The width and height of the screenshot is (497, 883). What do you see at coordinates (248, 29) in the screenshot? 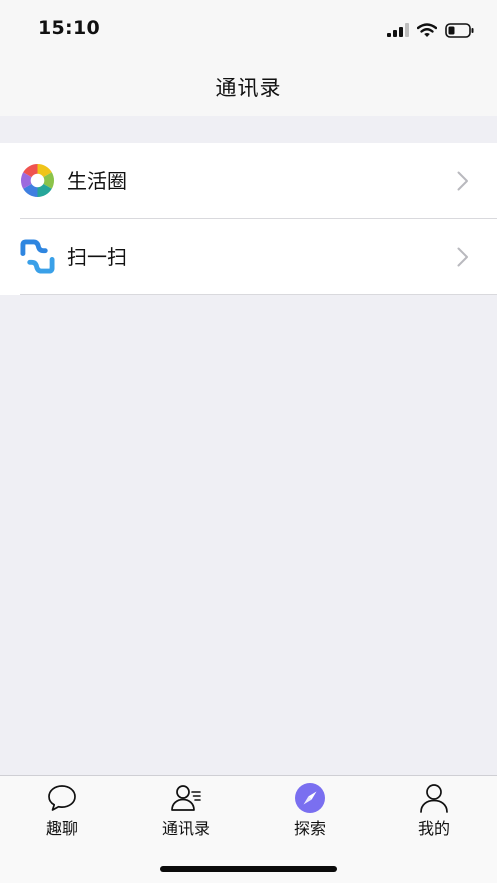
I see `status-bar: 15:10` at bounding box center [248, 29].